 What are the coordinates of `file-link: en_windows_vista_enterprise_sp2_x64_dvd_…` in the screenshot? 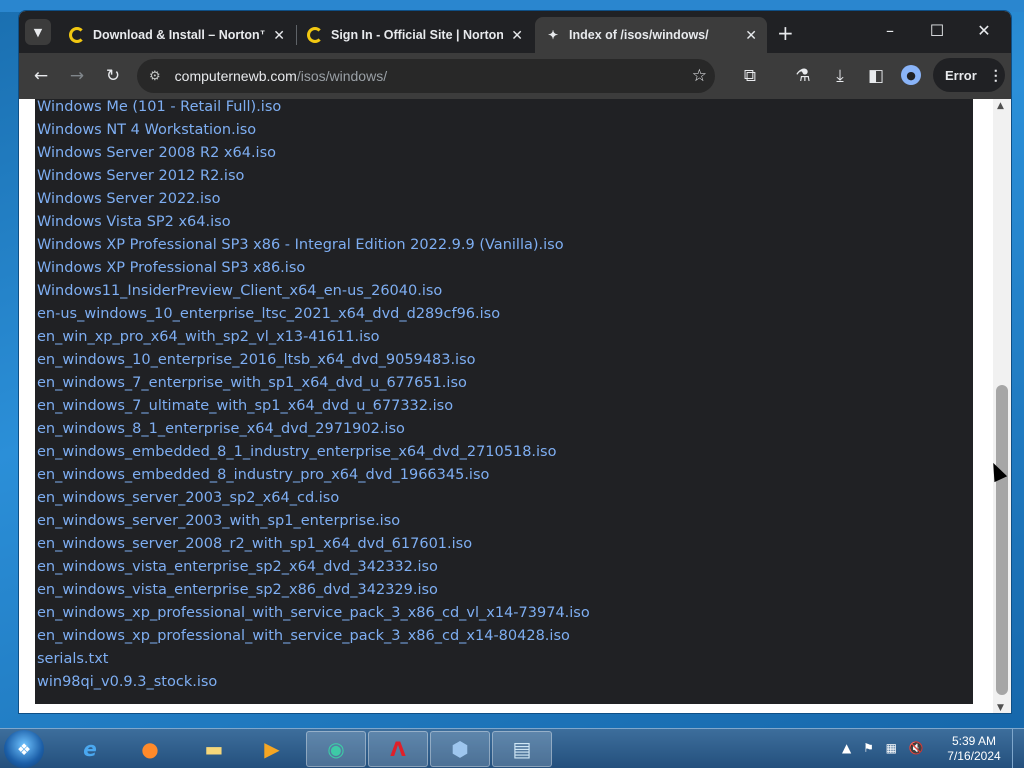 It's located at (237, 567).